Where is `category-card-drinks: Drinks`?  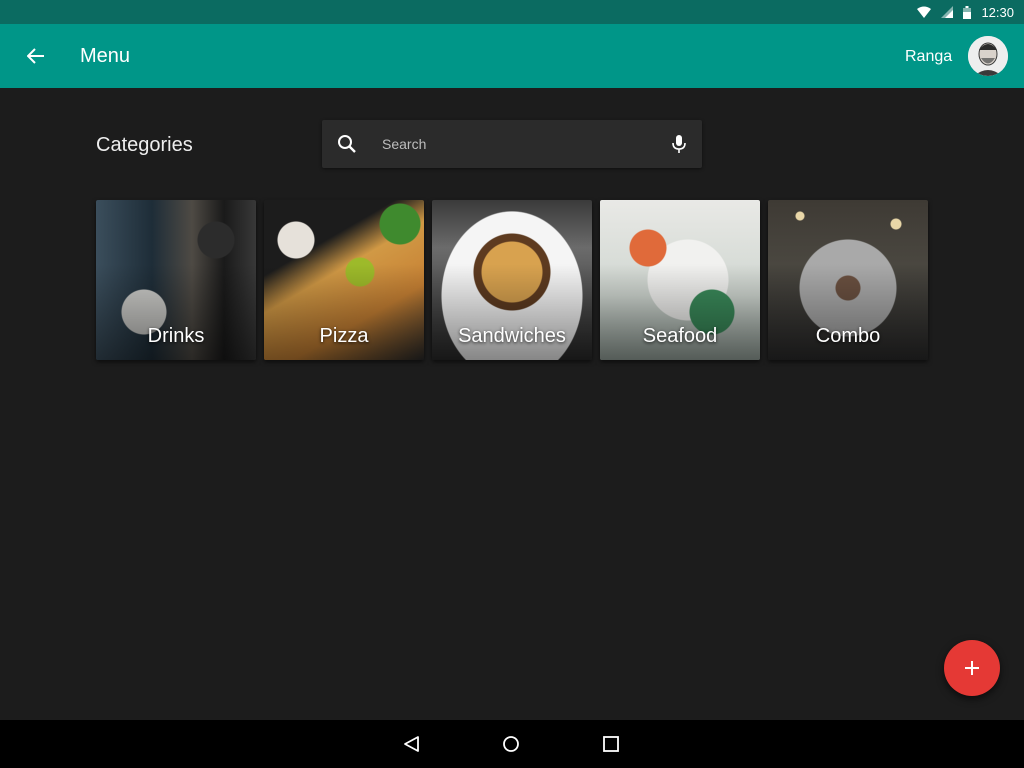
category-card-drinks: Drinks is located at coordinates (176, 280).